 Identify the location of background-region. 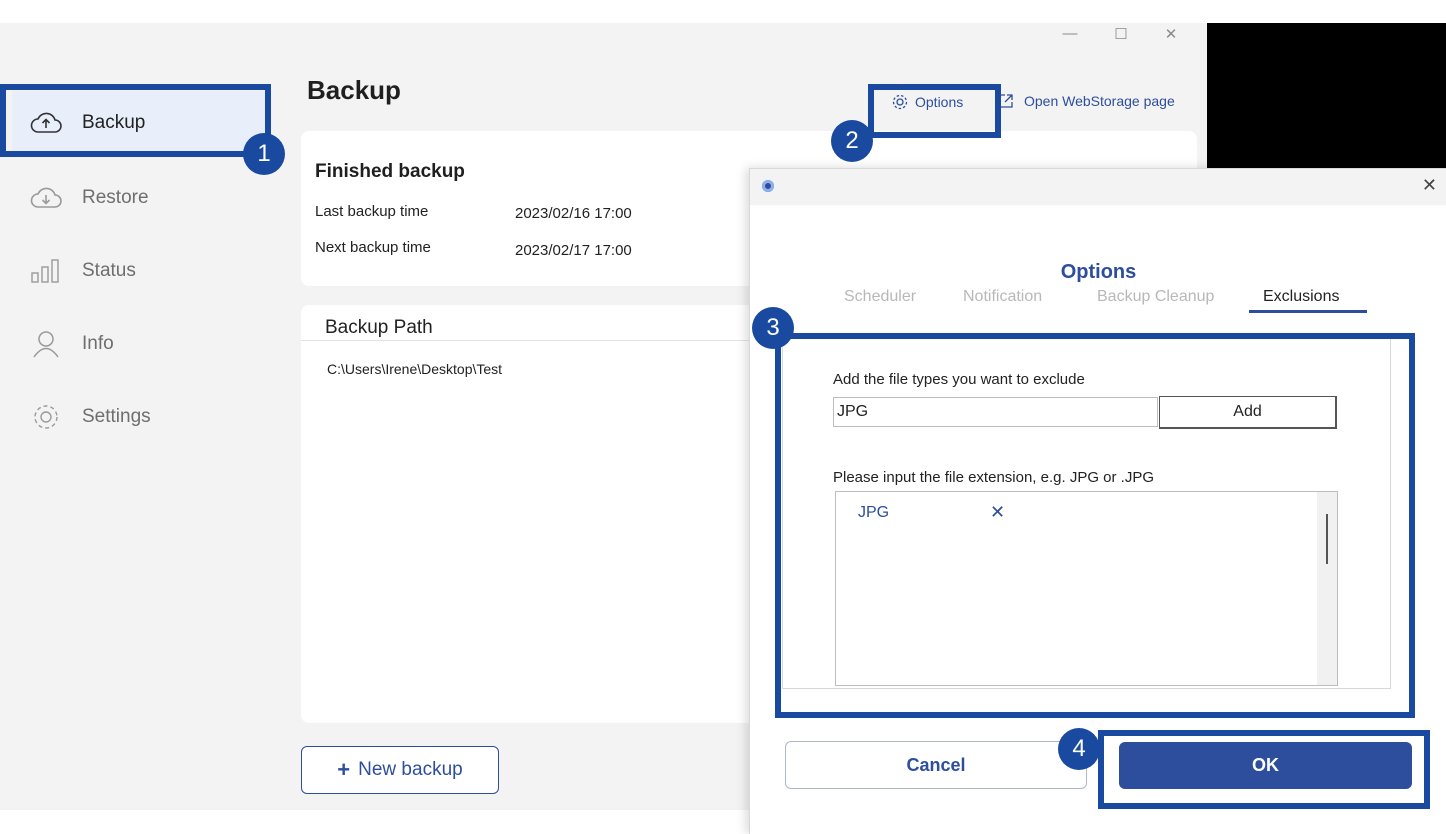
(1326, 98).